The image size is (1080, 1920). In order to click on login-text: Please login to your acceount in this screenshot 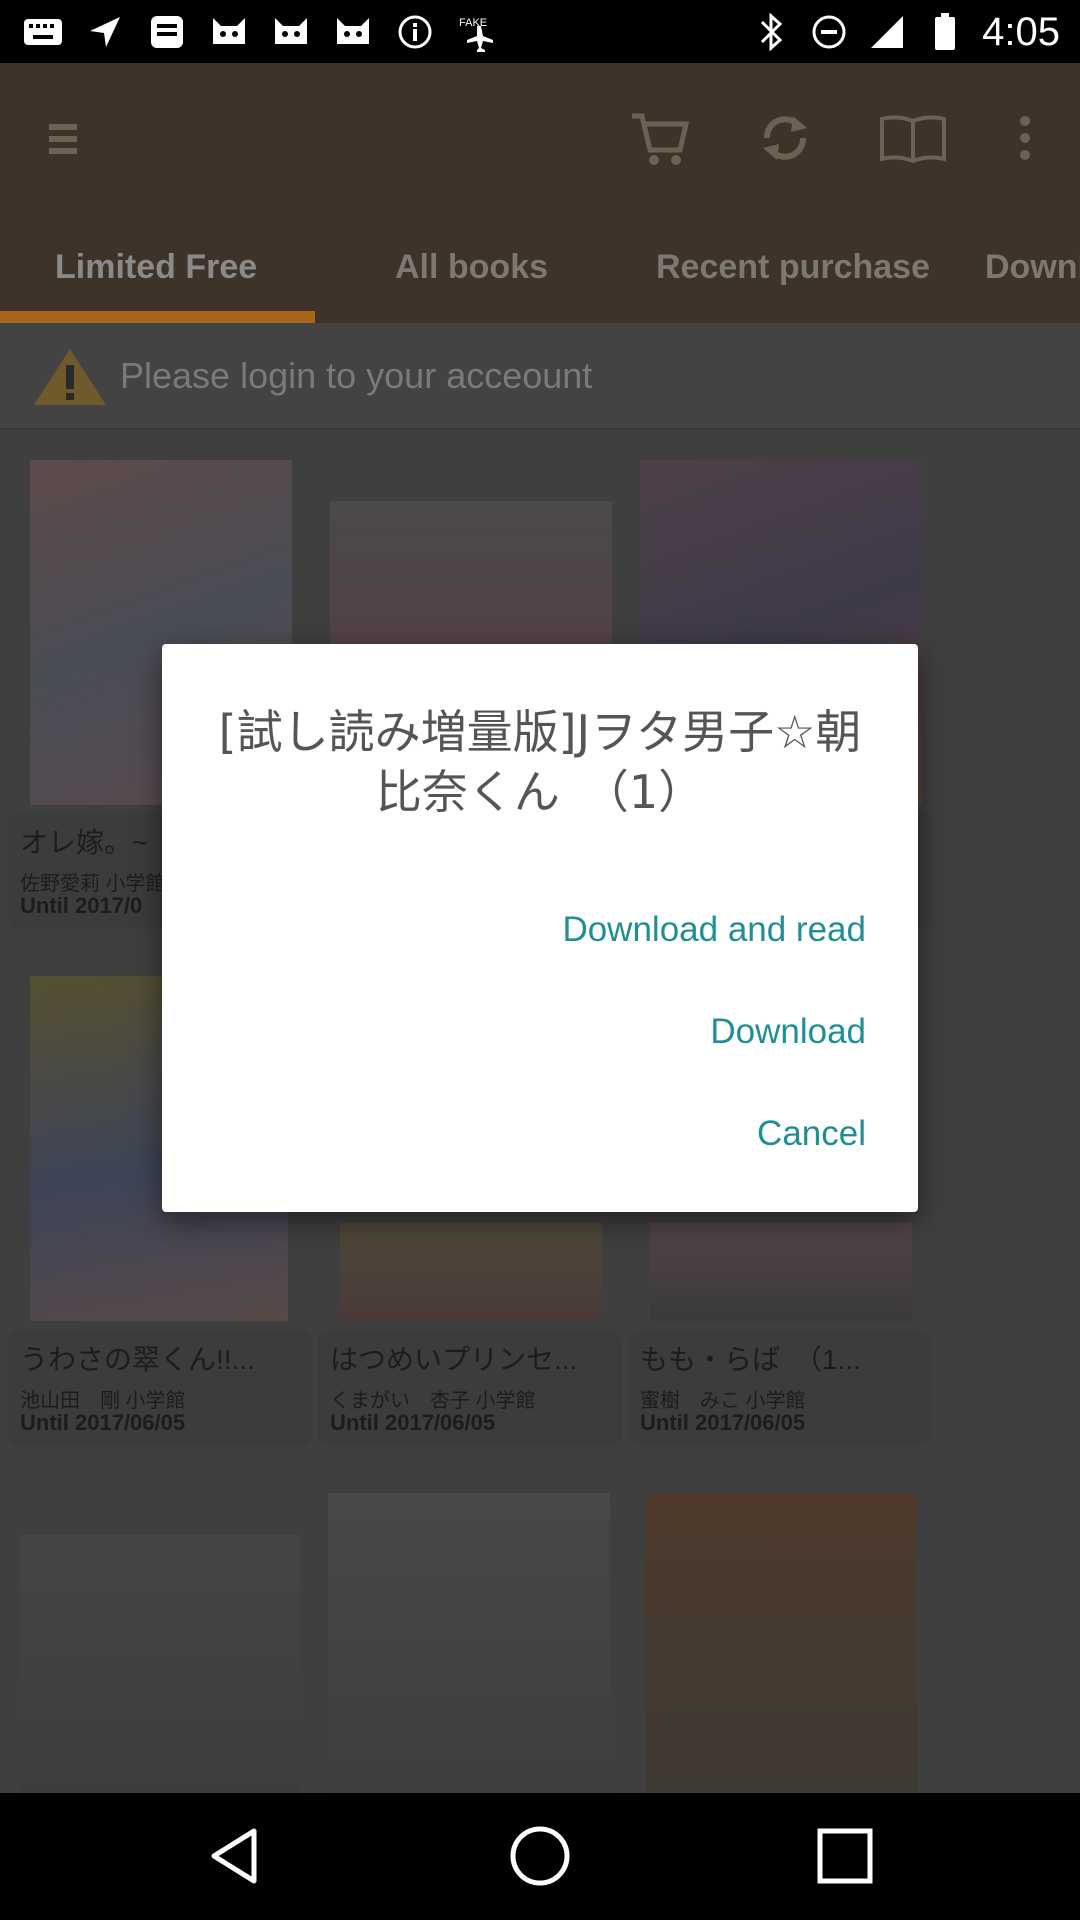, I will do `click(356, 375)`.